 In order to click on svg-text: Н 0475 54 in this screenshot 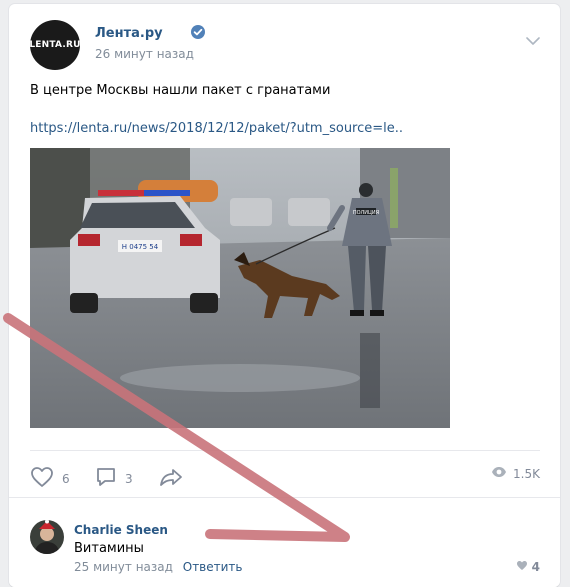, I will do `click(140, 247)`.